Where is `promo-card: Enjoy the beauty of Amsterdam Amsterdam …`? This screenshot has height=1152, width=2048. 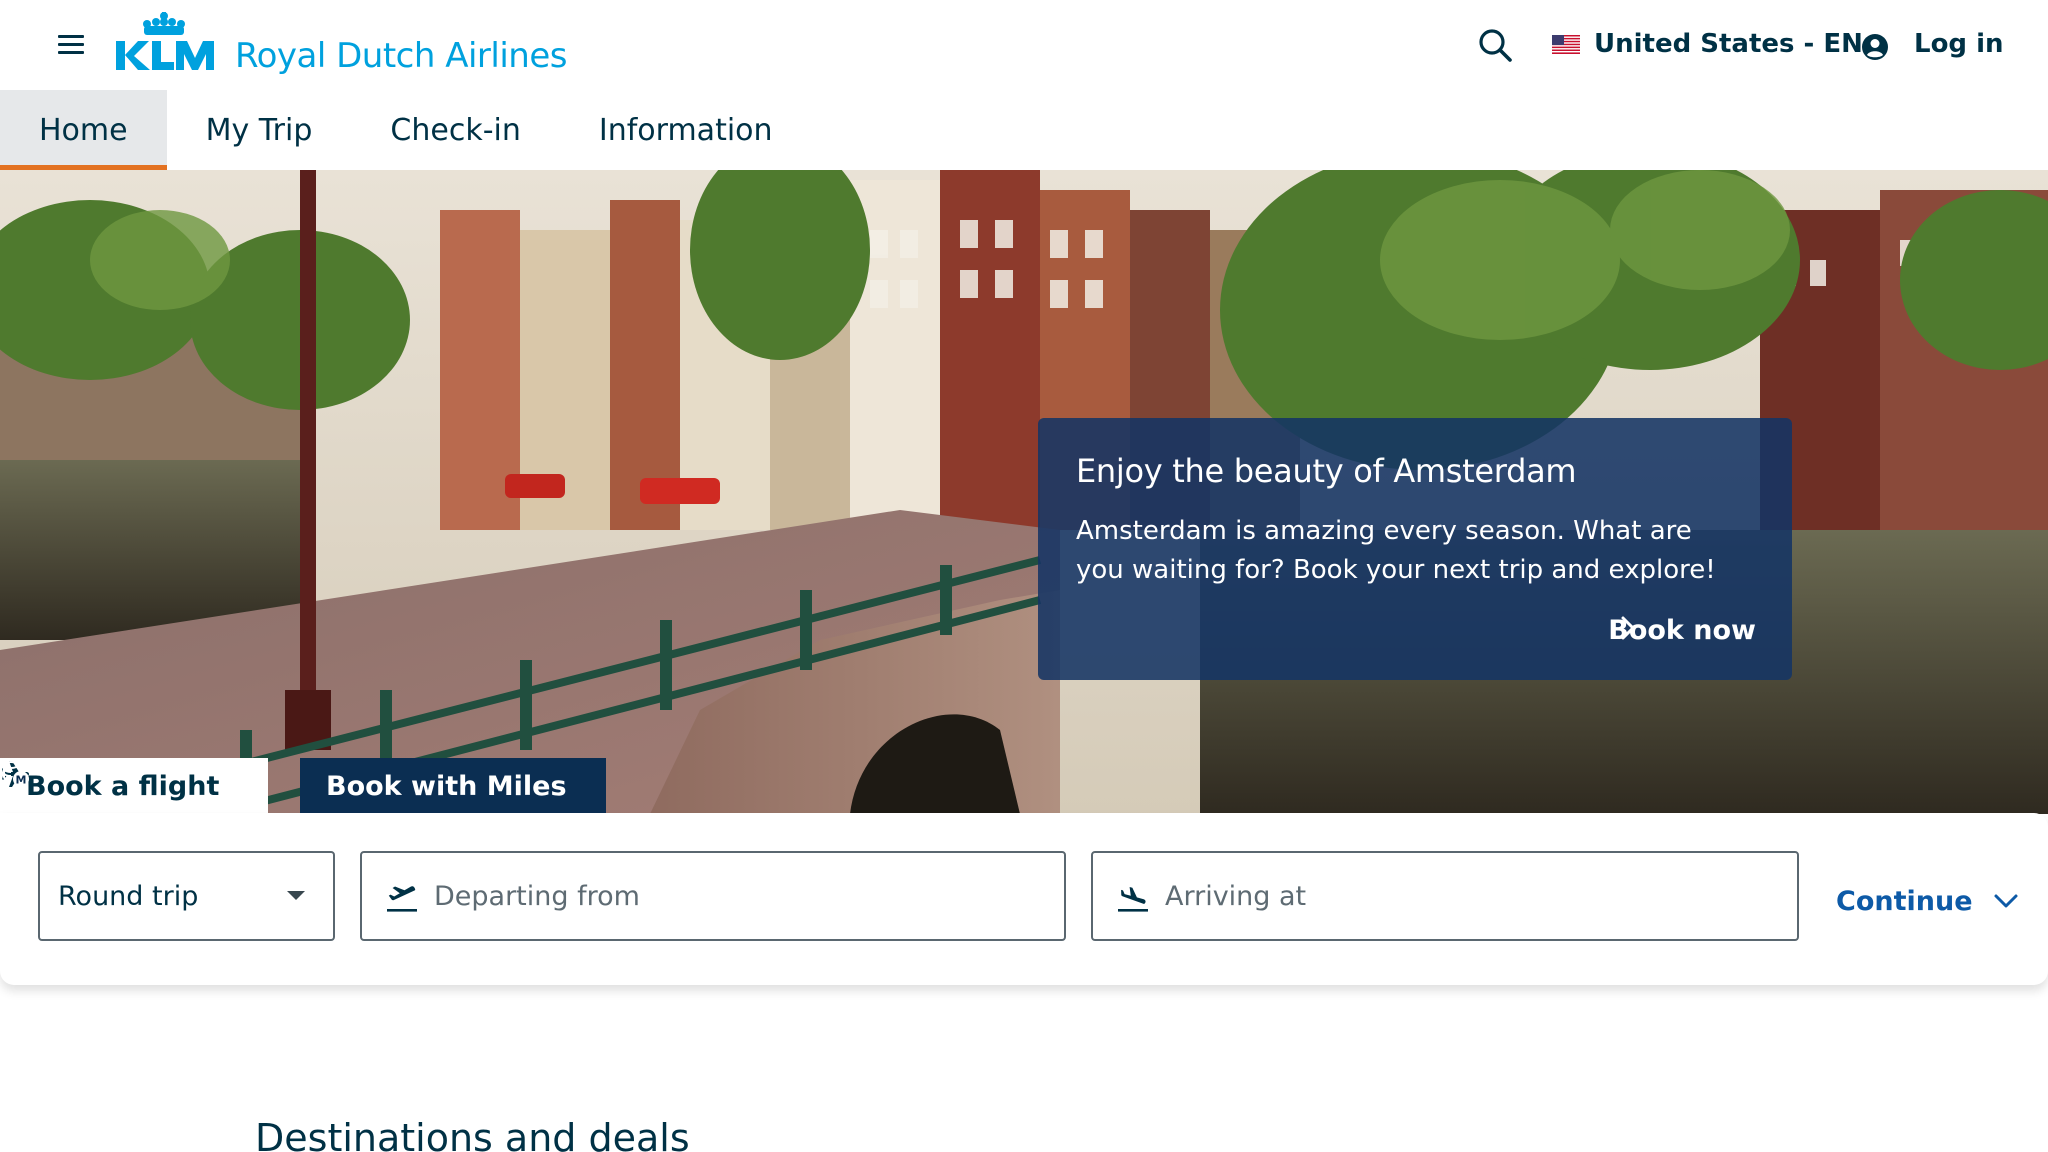 promo-card: Enjoy the beauty of Amsterdam Amsterdam … is located at coordinates (1415, 549).